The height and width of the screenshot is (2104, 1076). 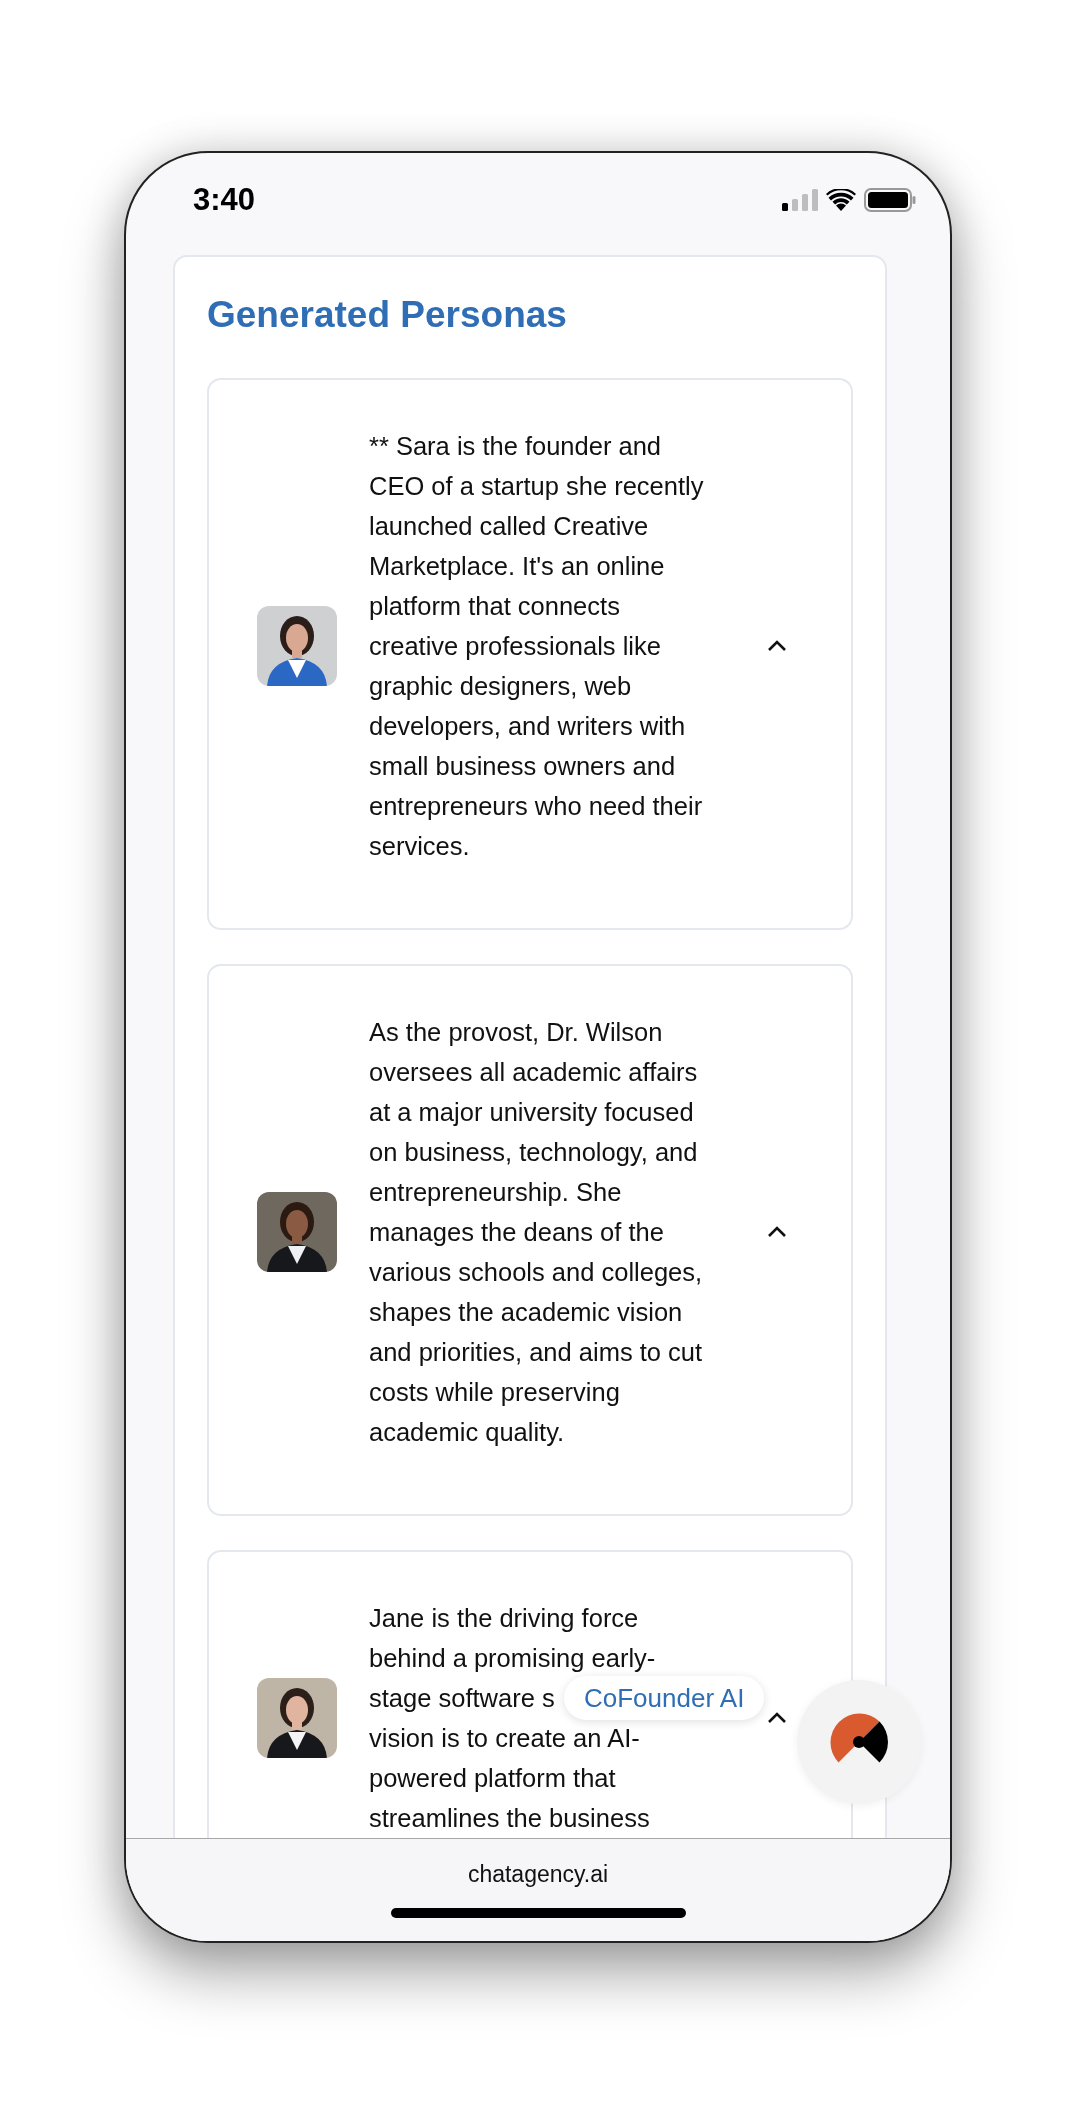 What do you see at coordinates (419, 846) in the screenshot?
I see `description-line: services.` at bounding box center [419, 846].